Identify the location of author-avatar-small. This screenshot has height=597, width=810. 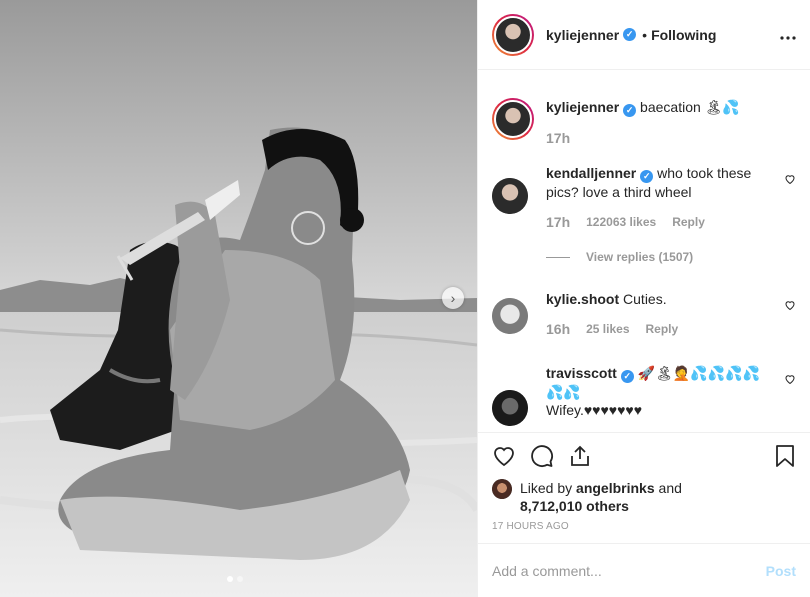
(513, 119).